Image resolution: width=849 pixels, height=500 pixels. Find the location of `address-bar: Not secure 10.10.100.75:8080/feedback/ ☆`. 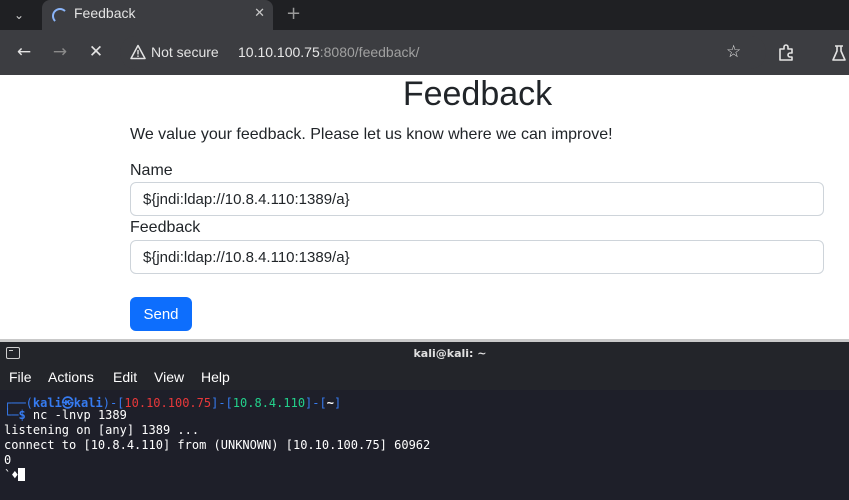

address-bar: Not secure 10.10.100.75:8080/feedback/ ☆ is located at coordinates (443, 52).